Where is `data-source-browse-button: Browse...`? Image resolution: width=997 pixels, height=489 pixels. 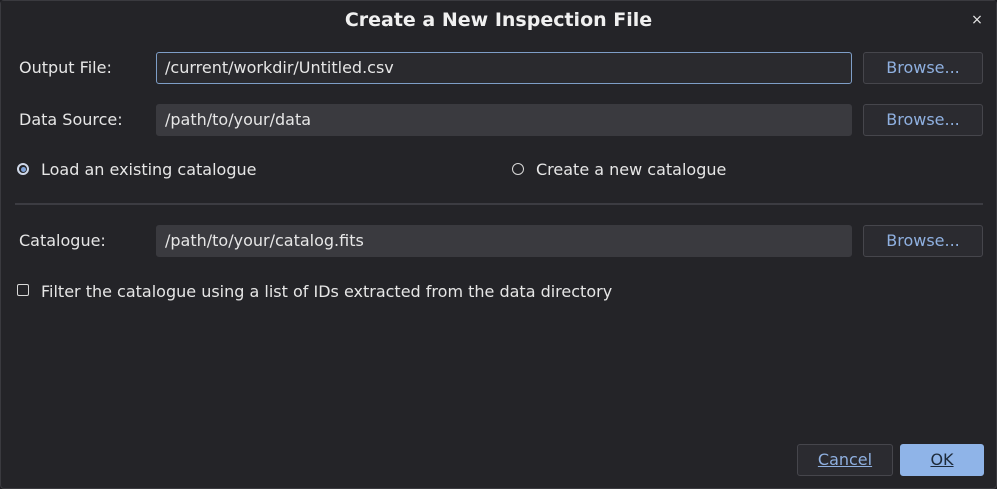
data-source-browse-button: Browse... is located at coordinates (923, 120).